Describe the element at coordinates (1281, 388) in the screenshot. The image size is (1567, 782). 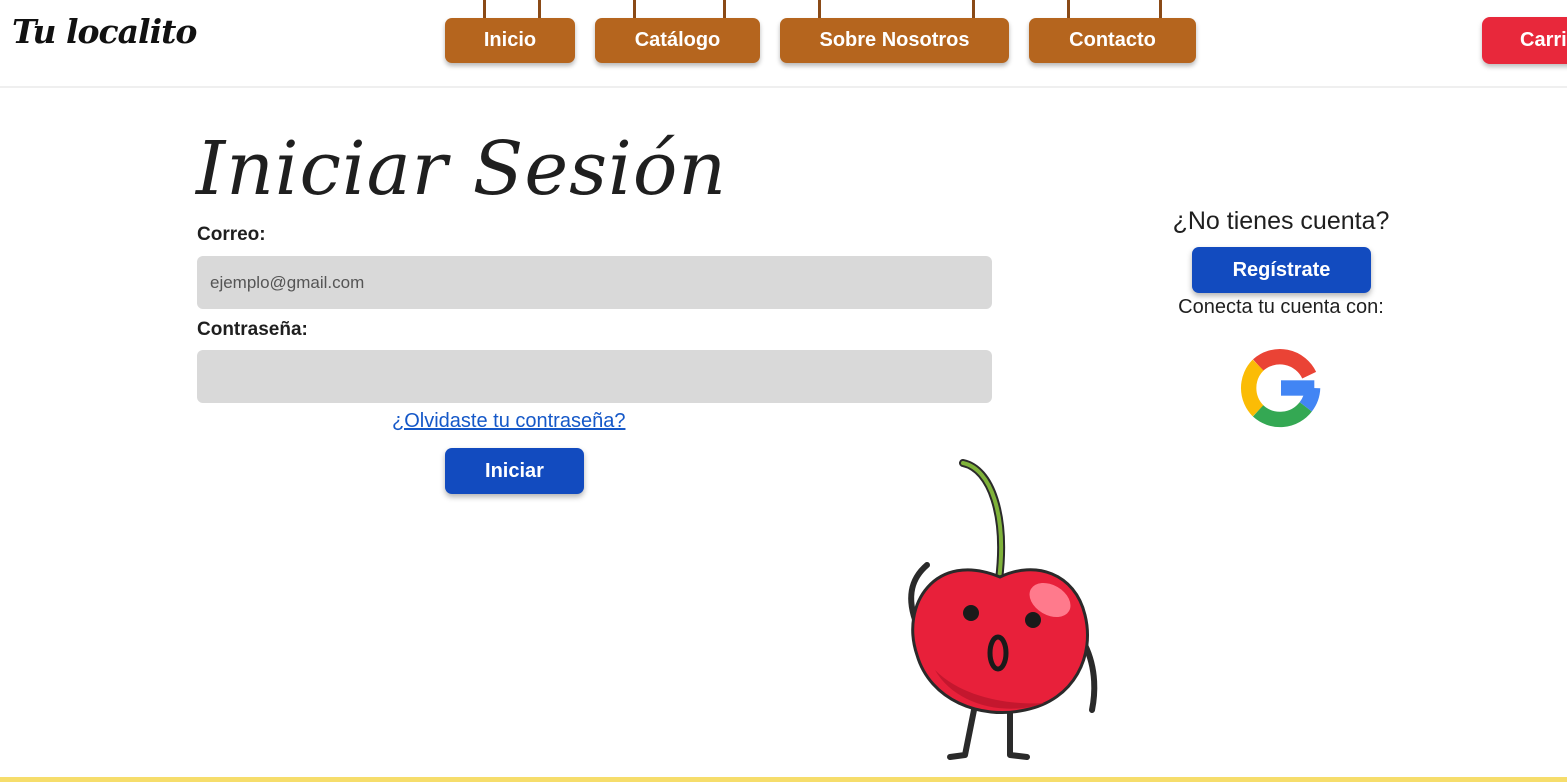
I see `google-icon` at that location.